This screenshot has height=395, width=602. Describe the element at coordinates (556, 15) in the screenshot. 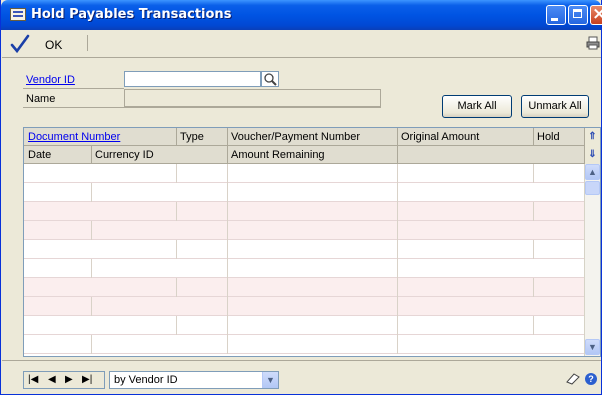

I see `minimize-button` at that location.